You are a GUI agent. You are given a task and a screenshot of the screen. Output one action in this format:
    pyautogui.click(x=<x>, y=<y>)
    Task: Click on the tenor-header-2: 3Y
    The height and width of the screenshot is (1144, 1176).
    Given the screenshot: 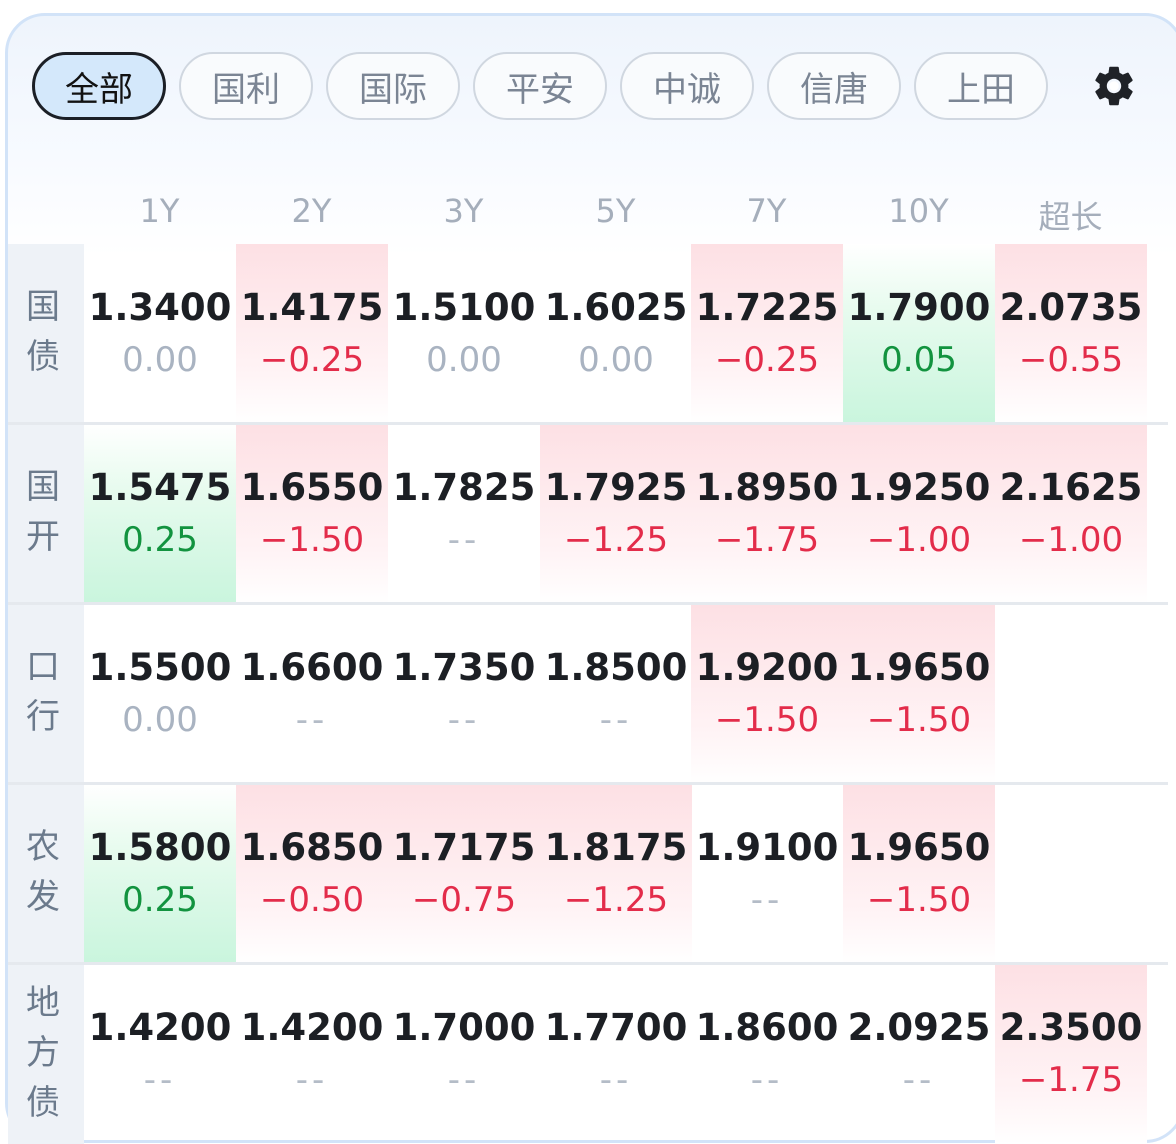 What is the action you would take?
    pyautogui.click(x=463, y=214)
    